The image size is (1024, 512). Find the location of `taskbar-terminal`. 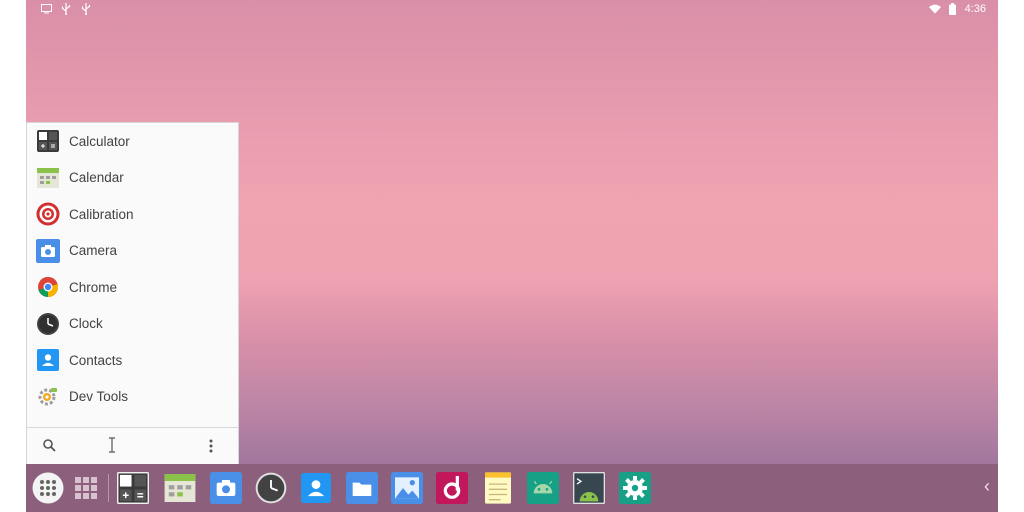

taskbar-terminal is located at coordinates (589, 488).